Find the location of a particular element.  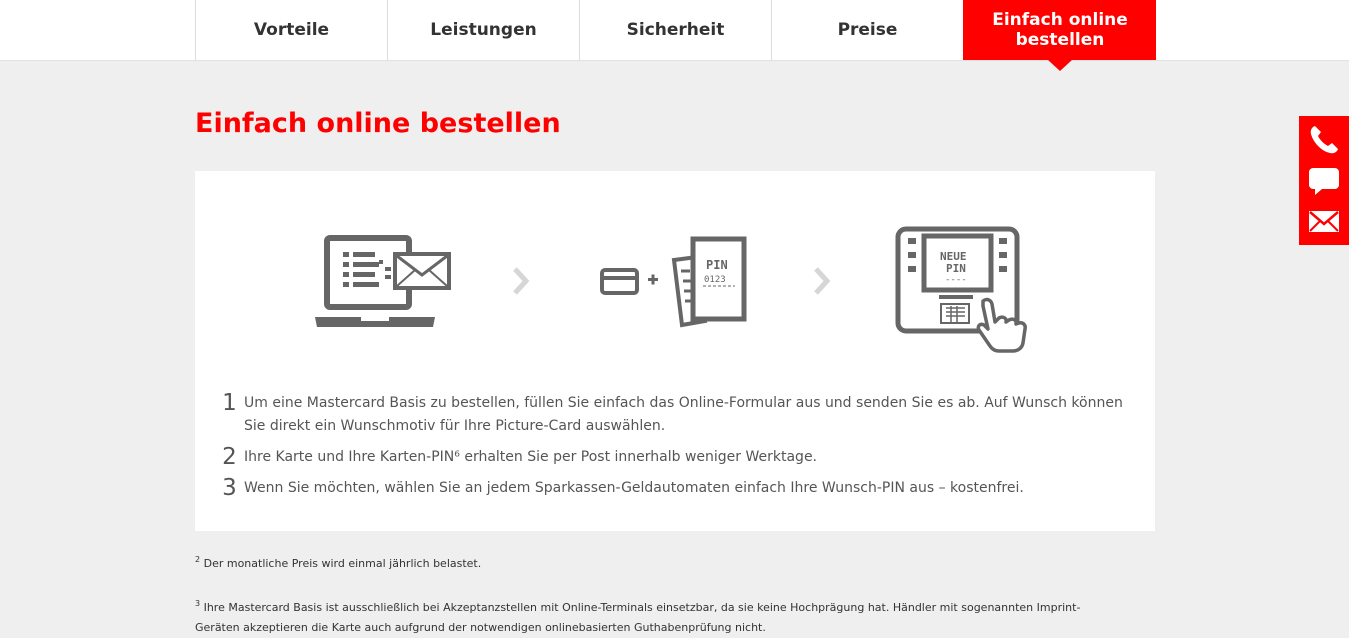

atm-new-pin-icon: NEUE PIN ---- is located at coordinates (961, 289).